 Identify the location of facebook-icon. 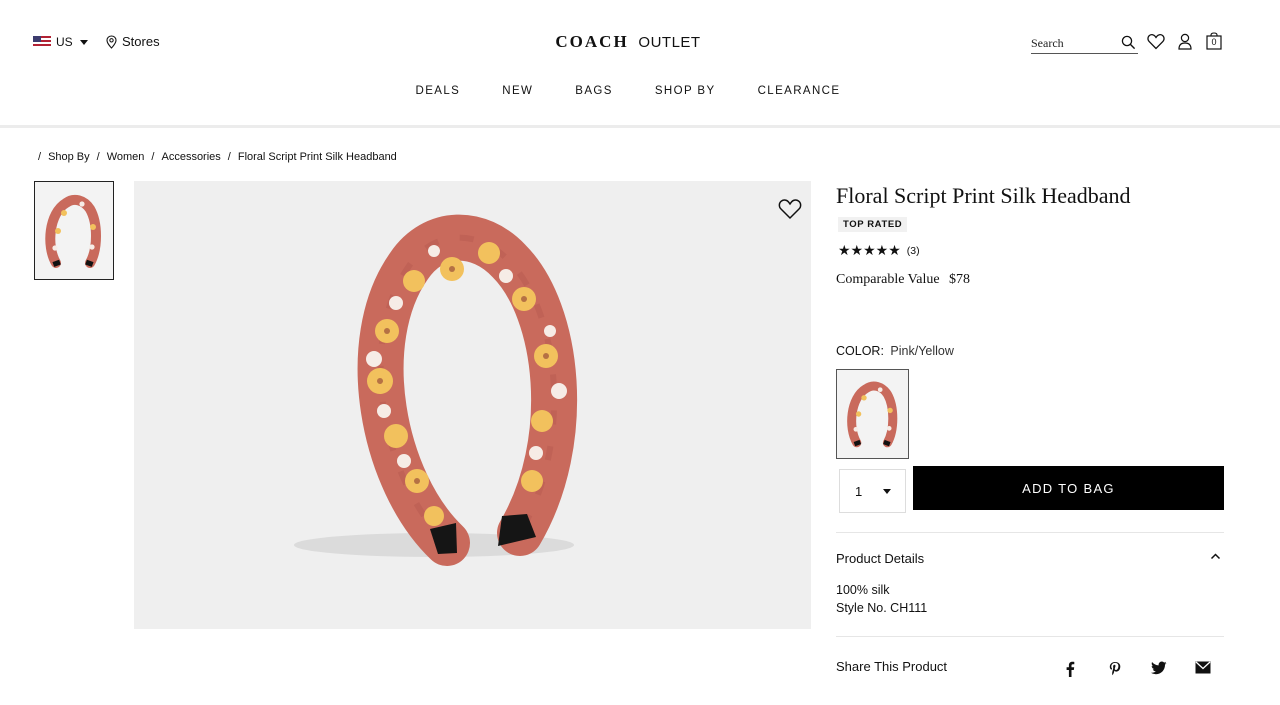
(1070, 669).